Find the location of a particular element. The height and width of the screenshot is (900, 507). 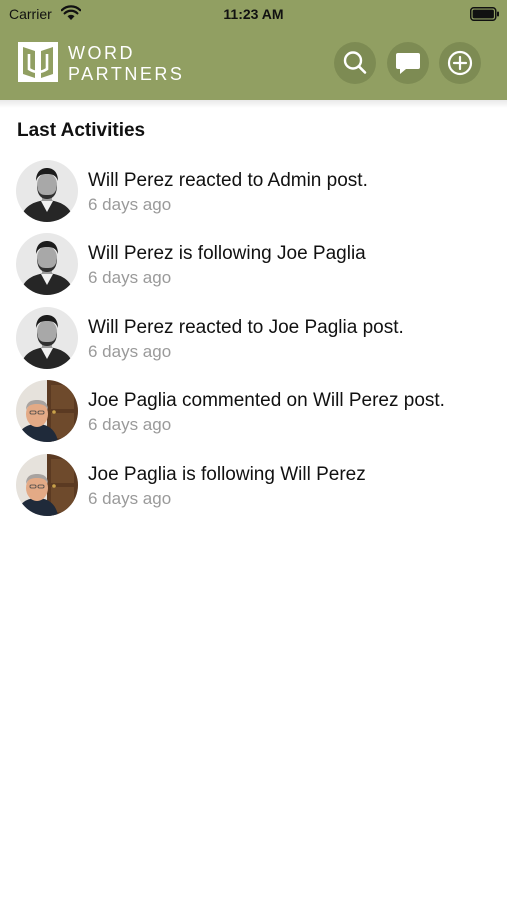

status-time: 11:23 AM is located at coordinates (253, 14).